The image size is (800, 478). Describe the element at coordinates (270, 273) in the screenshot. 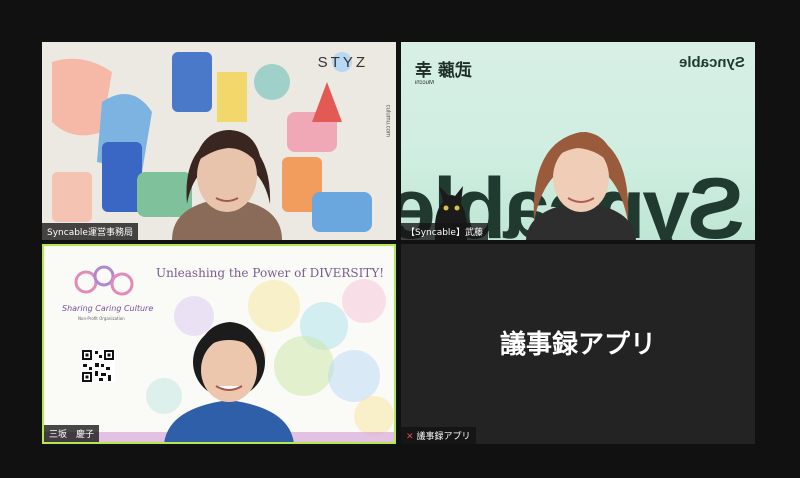

I see `diversity-banner: Unleashing the Power of DIVERSITY!` at that location.